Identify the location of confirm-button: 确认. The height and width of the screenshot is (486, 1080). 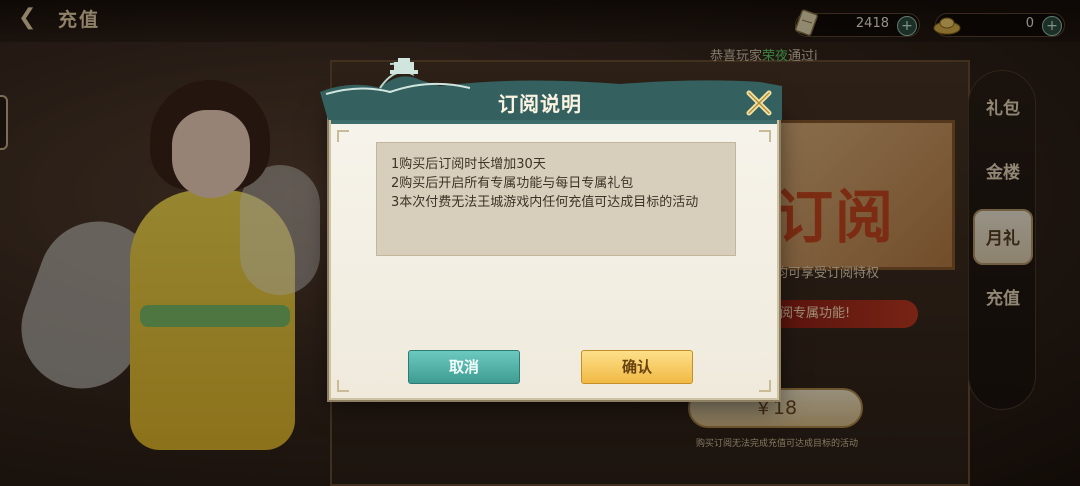
(637, 367).